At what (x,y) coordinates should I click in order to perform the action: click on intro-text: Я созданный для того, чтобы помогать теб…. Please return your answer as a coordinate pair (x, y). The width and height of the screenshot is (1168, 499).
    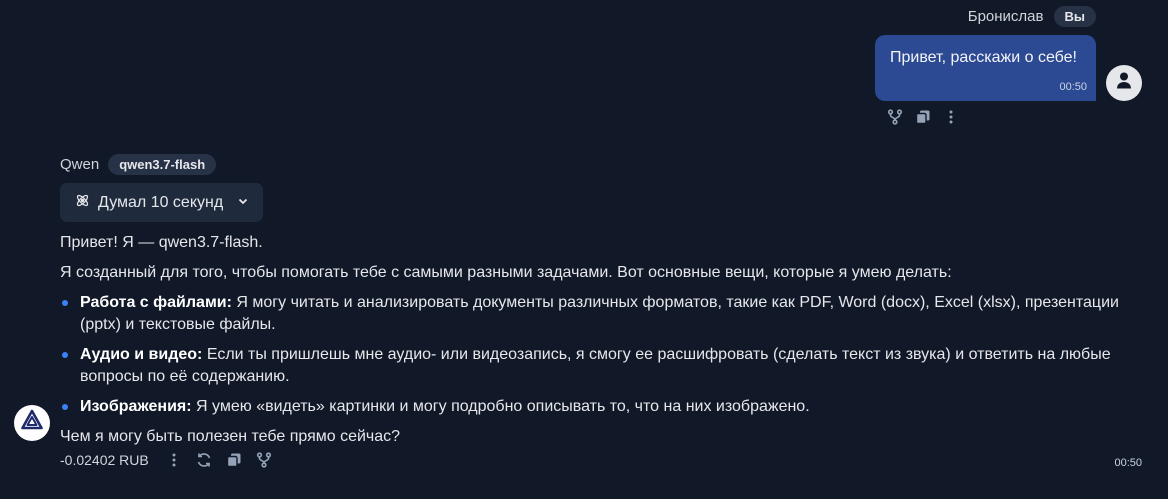
    Looking at the image, I should click on (506, 272).